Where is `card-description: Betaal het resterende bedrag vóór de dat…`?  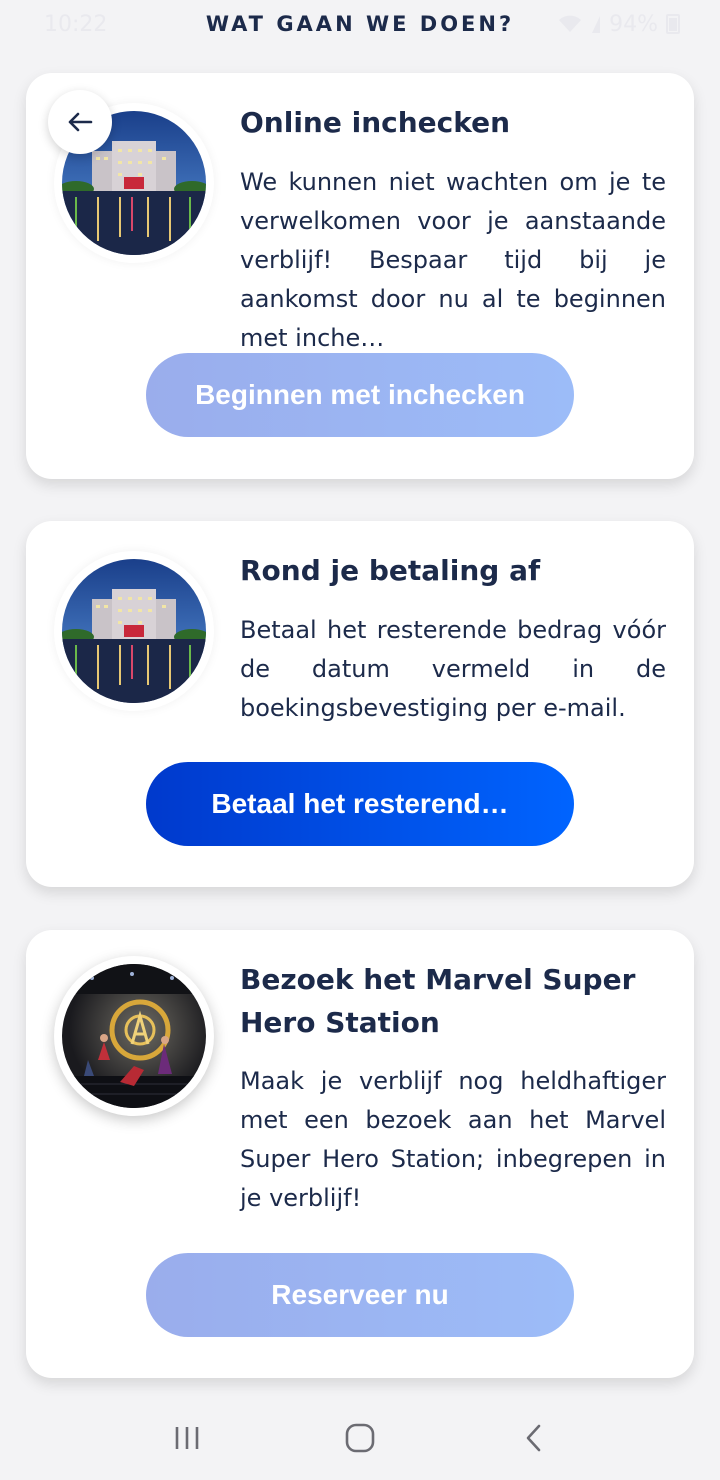 card-description: Betaal het resterende bedrag vóór de dat… is located at coordinates (453, 669).